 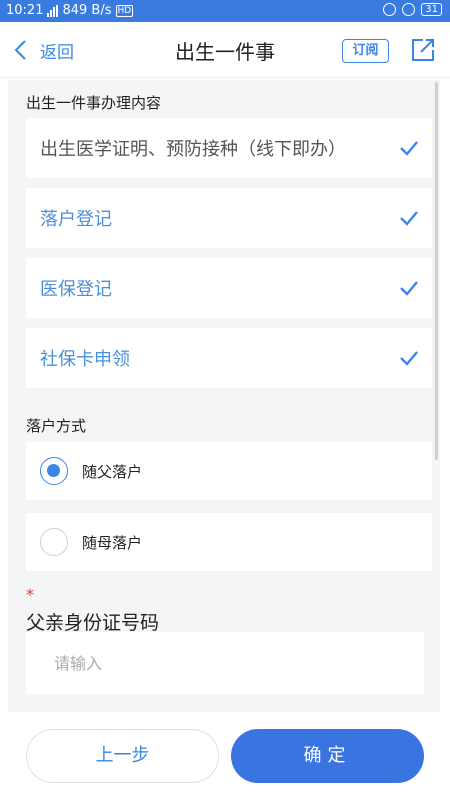 I want to click on radio-follow-father: 随父落户, so click(x=229, y=471).